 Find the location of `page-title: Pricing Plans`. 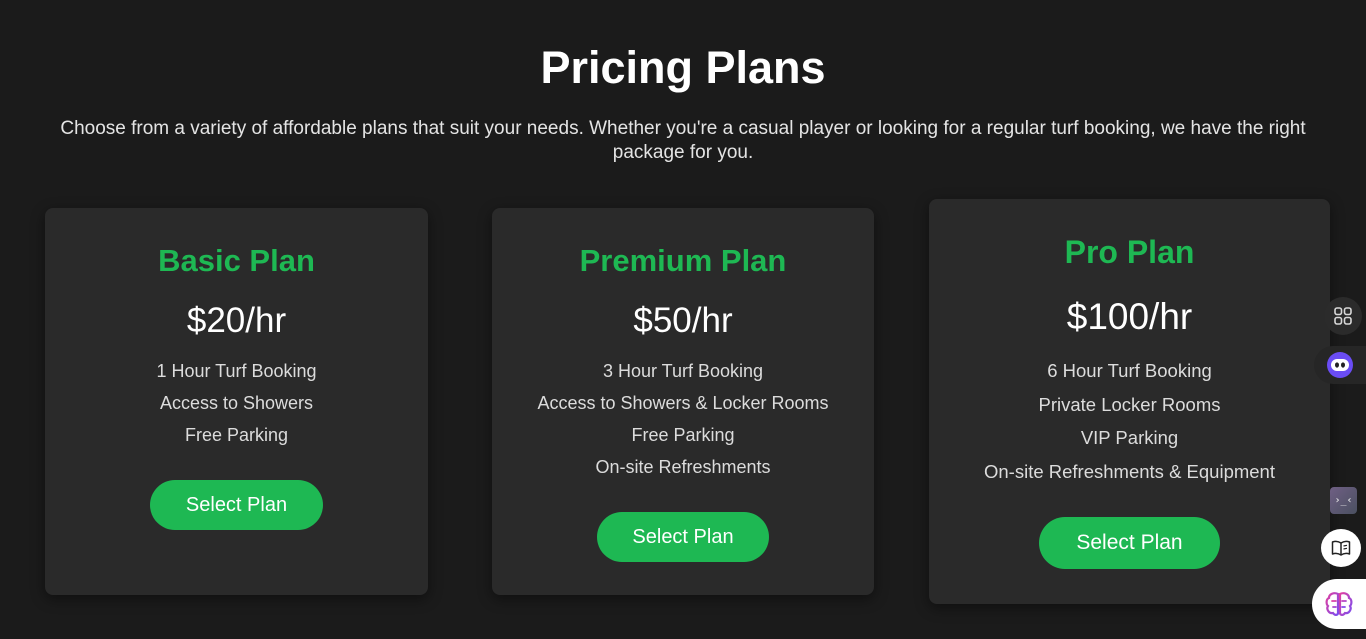

page-title: Pricing Plans is located at coordinates (683, 67).